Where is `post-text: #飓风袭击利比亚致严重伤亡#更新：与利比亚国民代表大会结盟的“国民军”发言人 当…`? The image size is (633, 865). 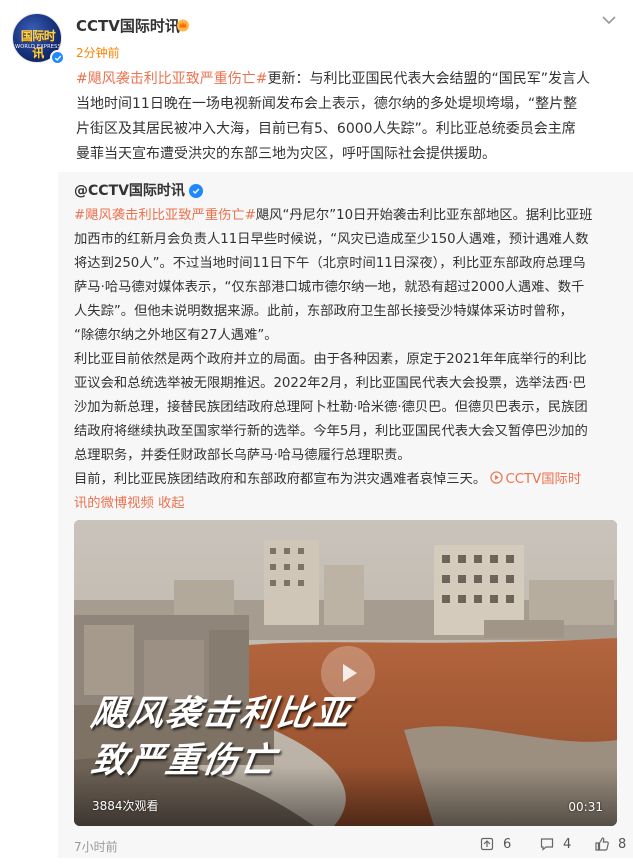
post-text: #飓风袭击利比亚致严重伤亡#更新：与利比亚国民代表大会结盟的“国民军”发言人 当… is located at coordinates (348, 117).